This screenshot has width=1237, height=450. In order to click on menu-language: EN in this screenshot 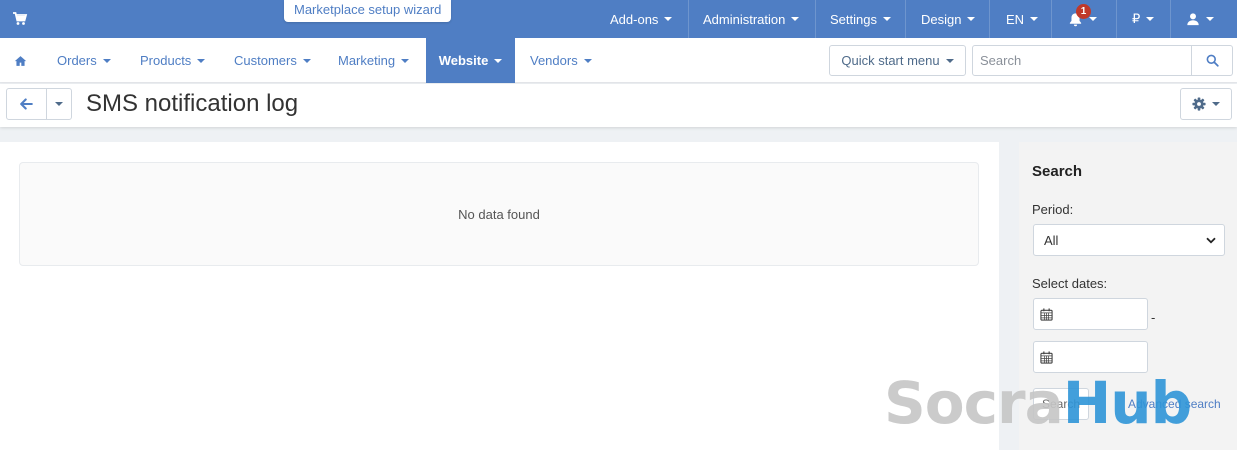, I will do `click(1022, 19)`.